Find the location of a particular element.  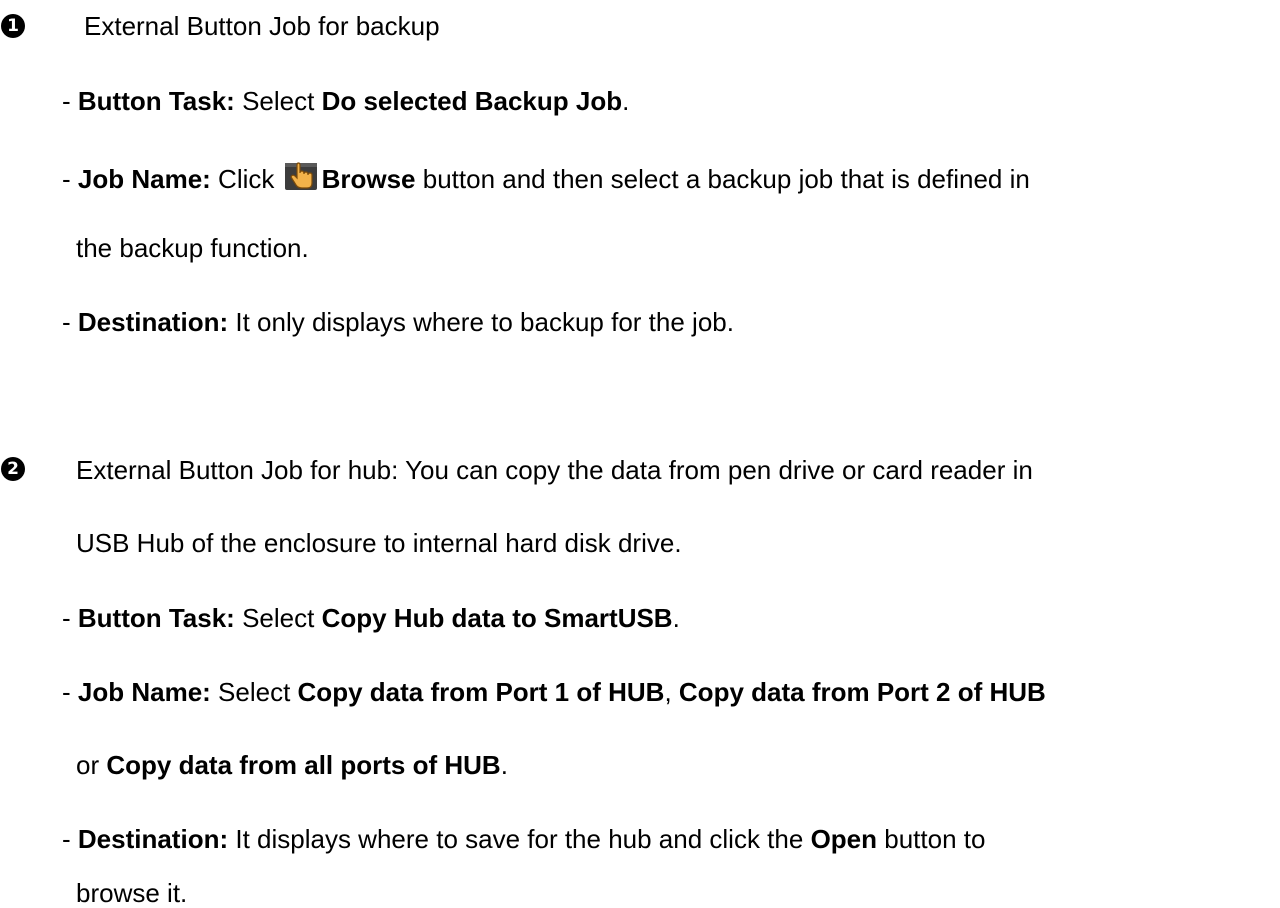

job-name-continuation-text: the backup function. is located at coordinates (192, 248).